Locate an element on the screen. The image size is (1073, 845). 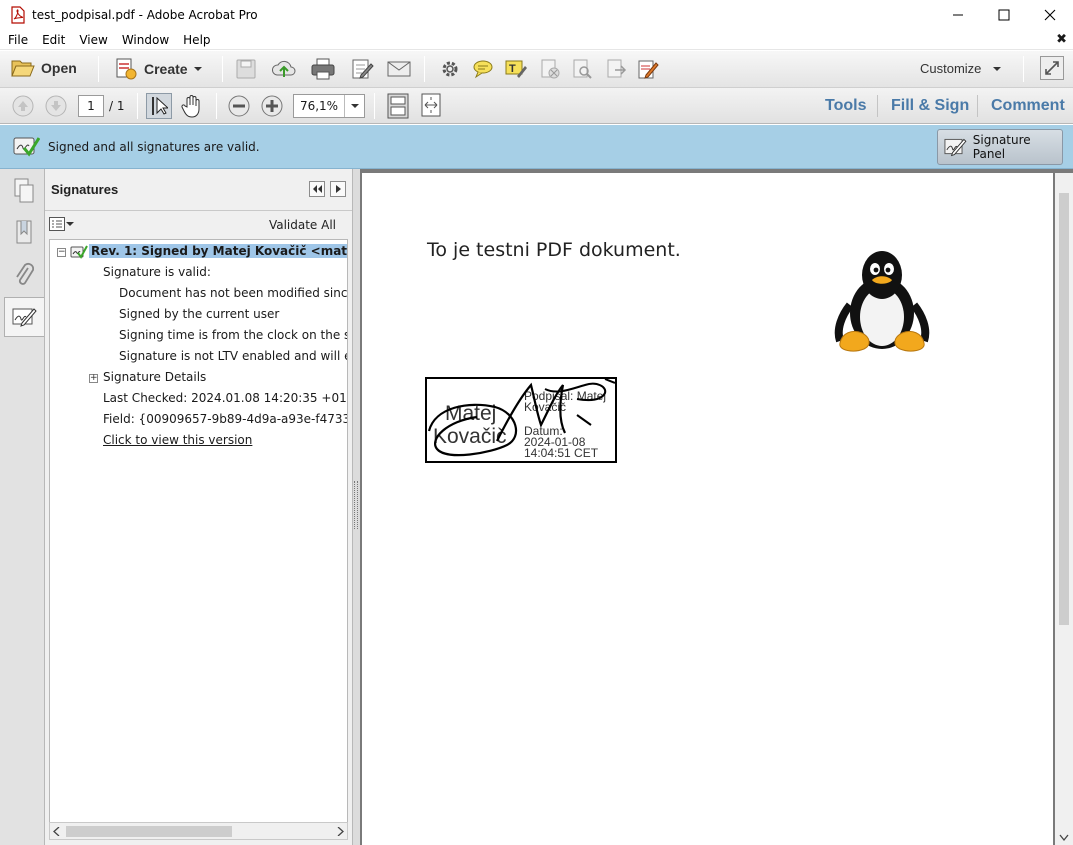
signatures-panel-button is located at coordinates (24, 317).